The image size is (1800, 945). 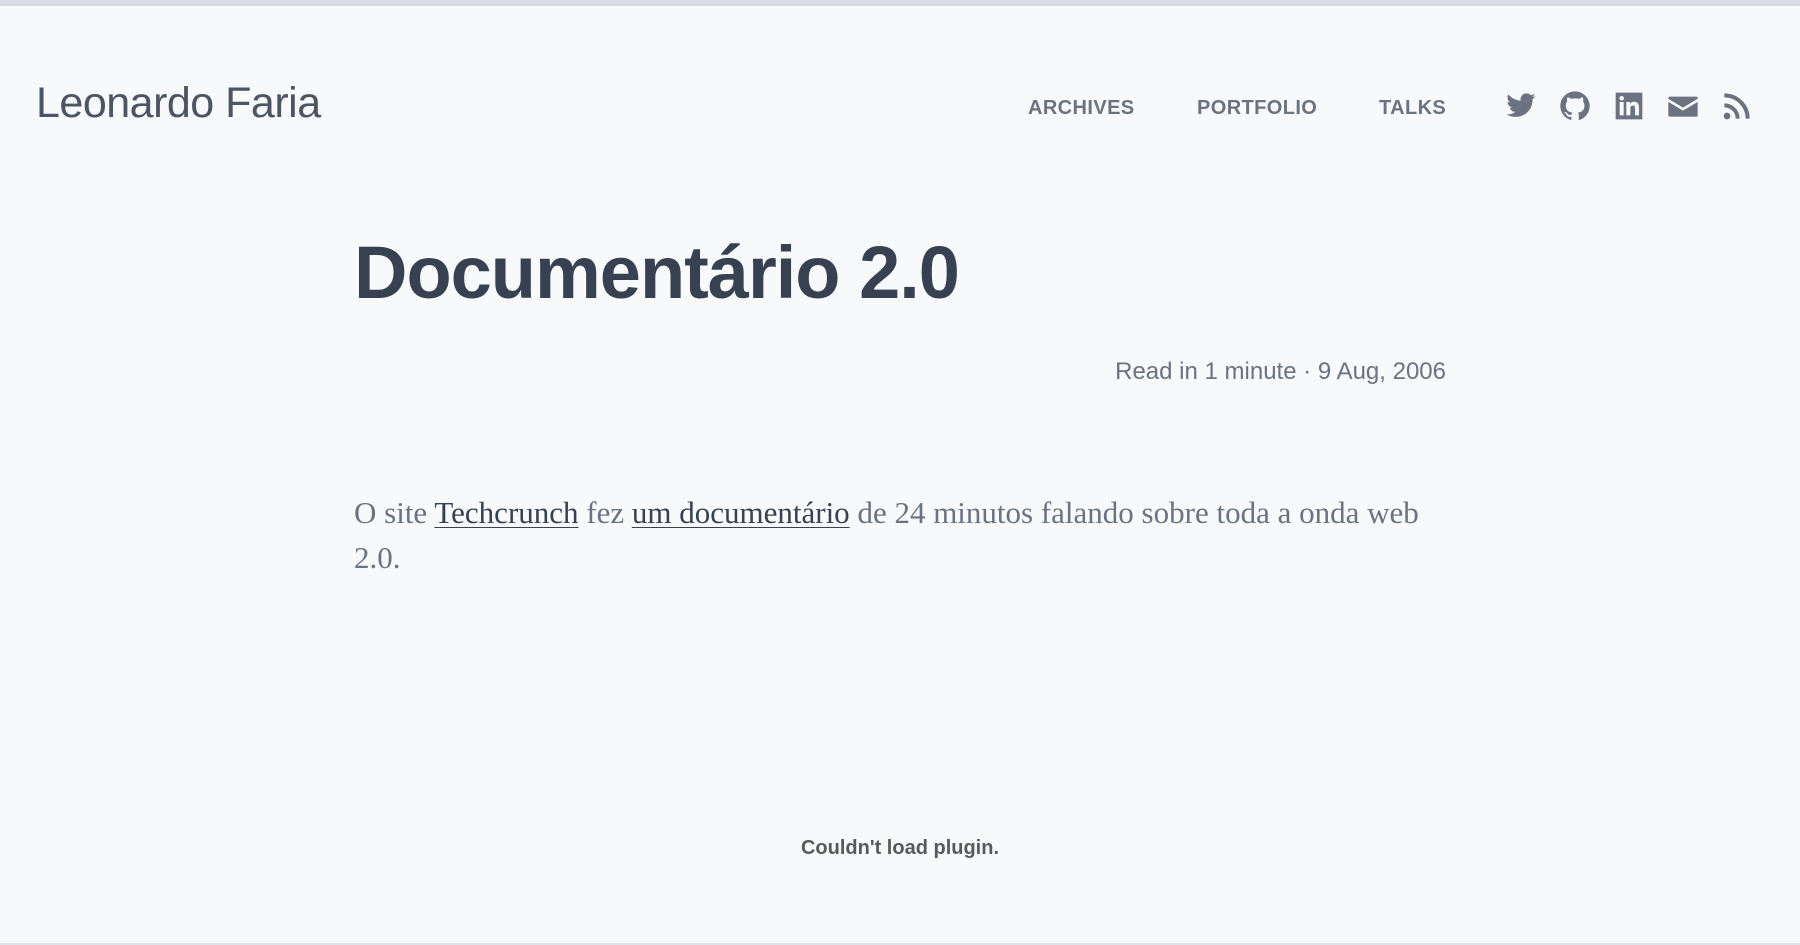 What do you see at coordinates (1280, 371) in the screenshot?
I see `post-meta: Read in 1 minute · 9 Aug, 2006` at bounding box center [1280, 371].